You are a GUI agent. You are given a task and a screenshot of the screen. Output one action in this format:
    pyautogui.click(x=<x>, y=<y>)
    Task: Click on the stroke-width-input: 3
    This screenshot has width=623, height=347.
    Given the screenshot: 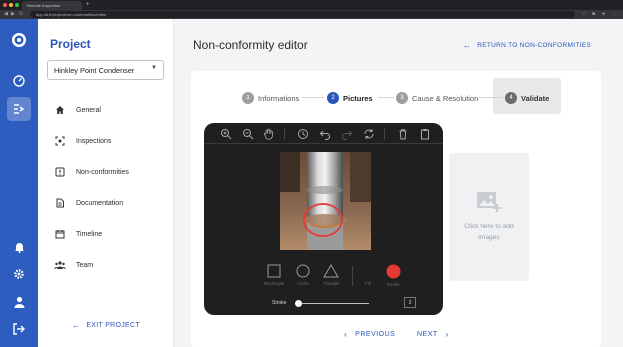 What is the action you would take?
    pyautogui.click(x=410, y=302)
    